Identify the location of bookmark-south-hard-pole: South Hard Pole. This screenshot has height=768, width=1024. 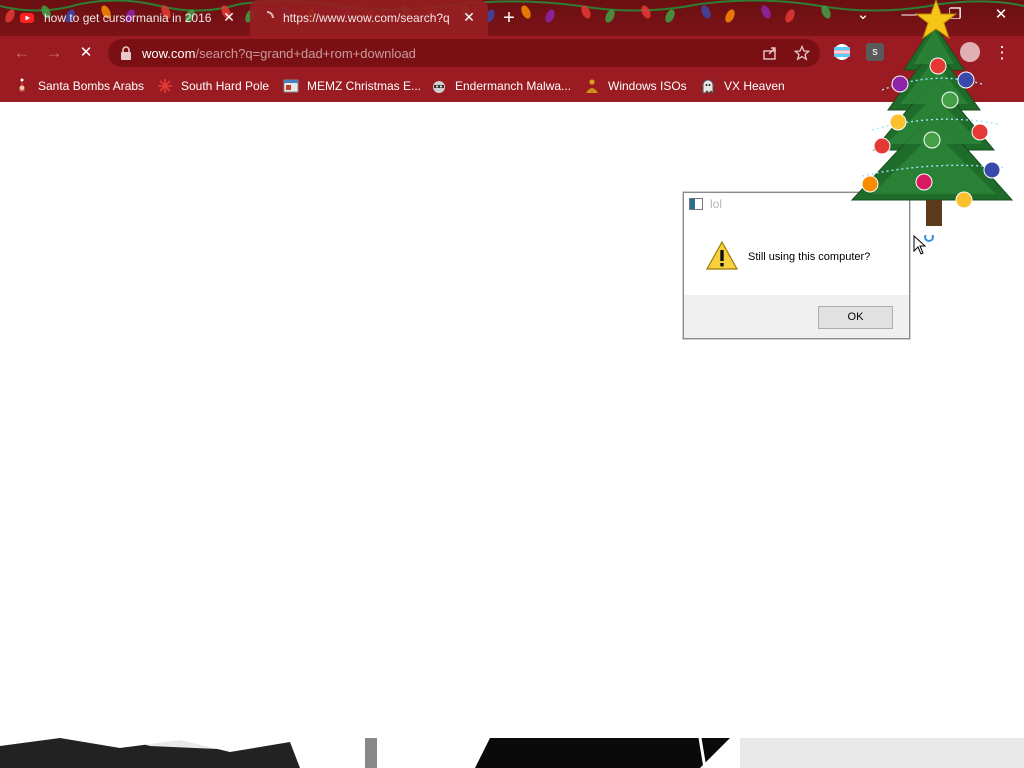
(213, 85).